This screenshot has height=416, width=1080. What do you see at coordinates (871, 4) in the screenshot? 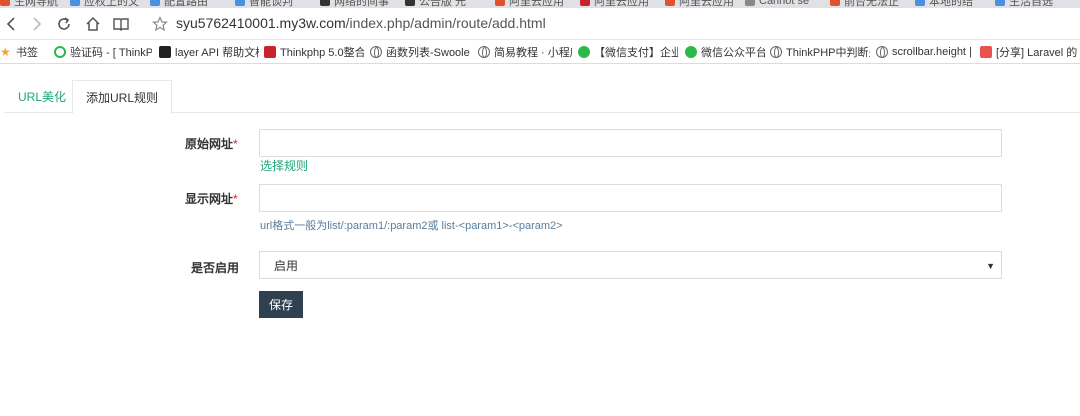
I see `browser-tab-label: 前台无法正` at bounding box center [871, 4].